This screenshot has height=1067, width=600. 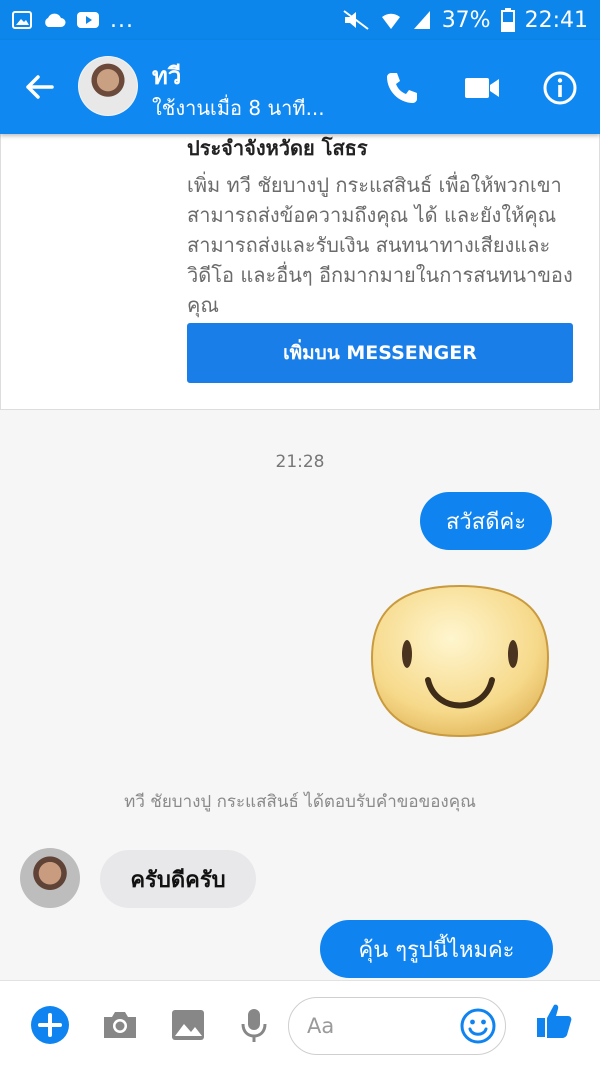 I want to click on status-bar: ... 37% 22:41, so click(x=300, y=20).